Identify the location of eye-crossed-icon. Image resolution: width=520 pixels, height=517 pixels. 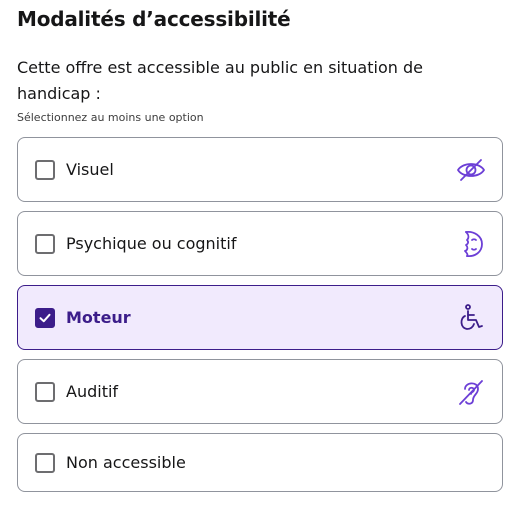
(471, 170).